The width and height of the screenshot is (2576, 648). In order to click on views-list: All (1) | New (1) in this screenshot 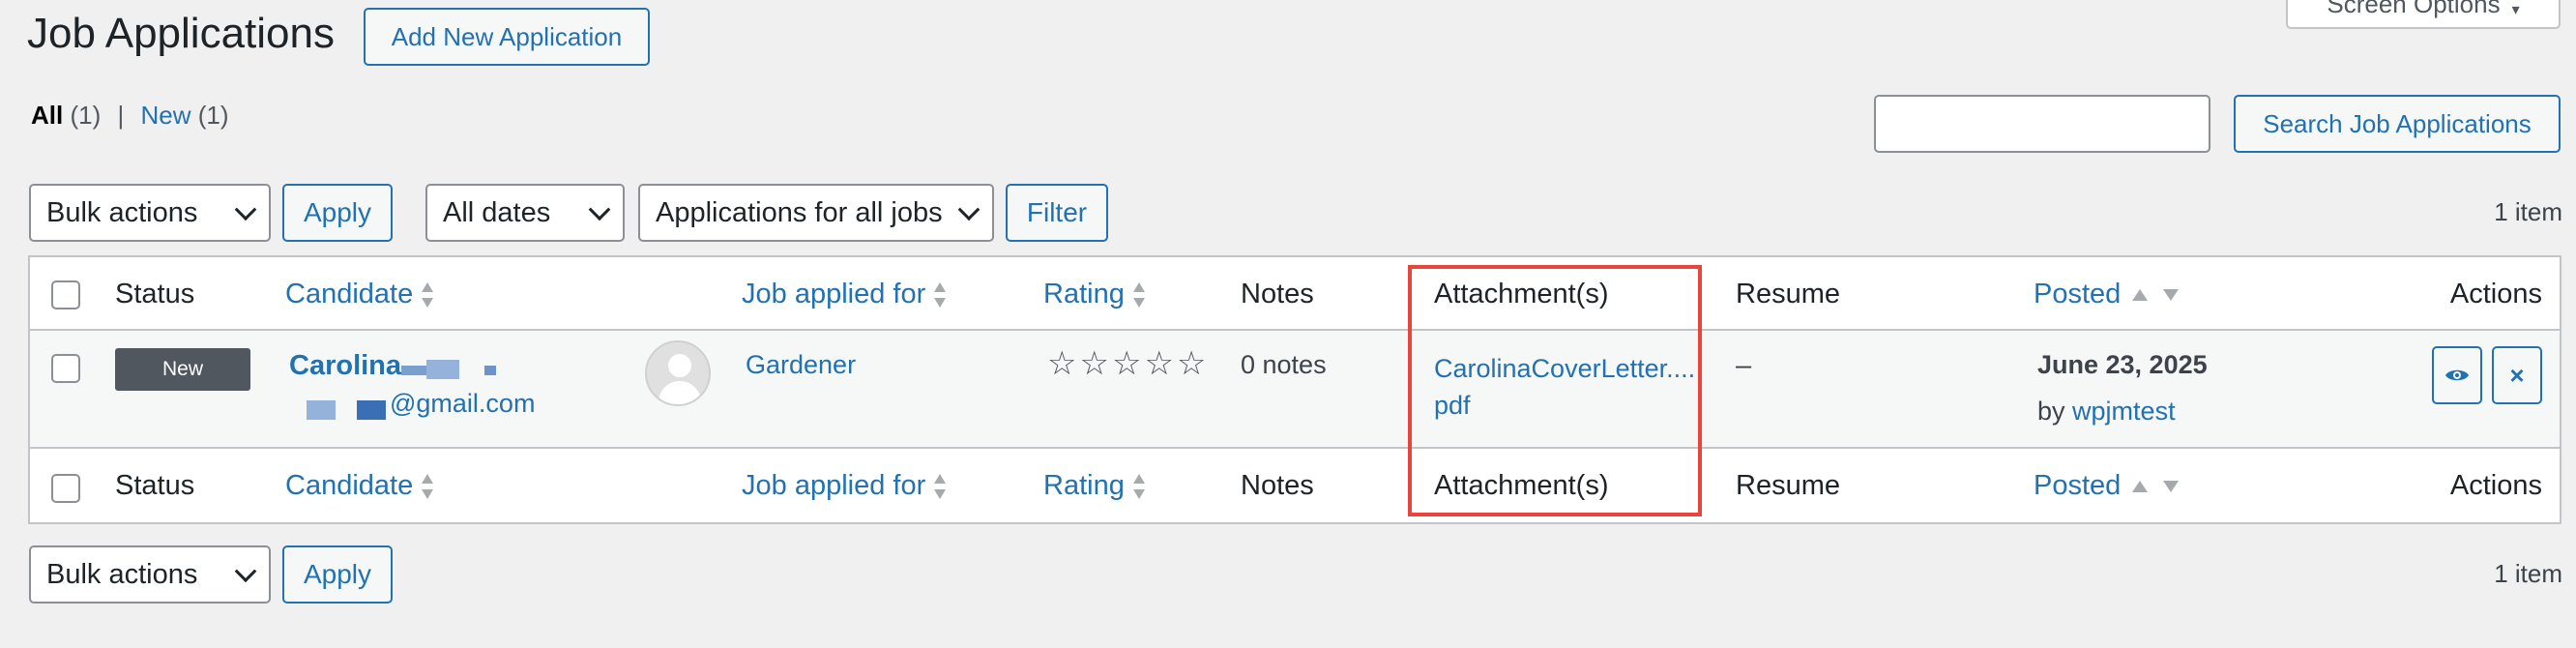, I will do `click(130, 116)`.